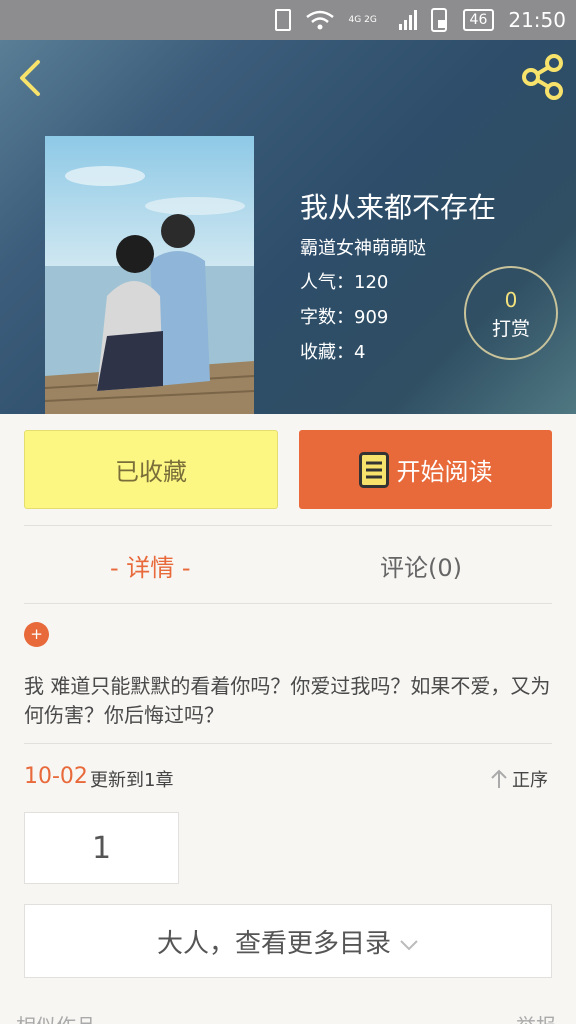  I want to click on arrow-up-icon, so click(499, 778).